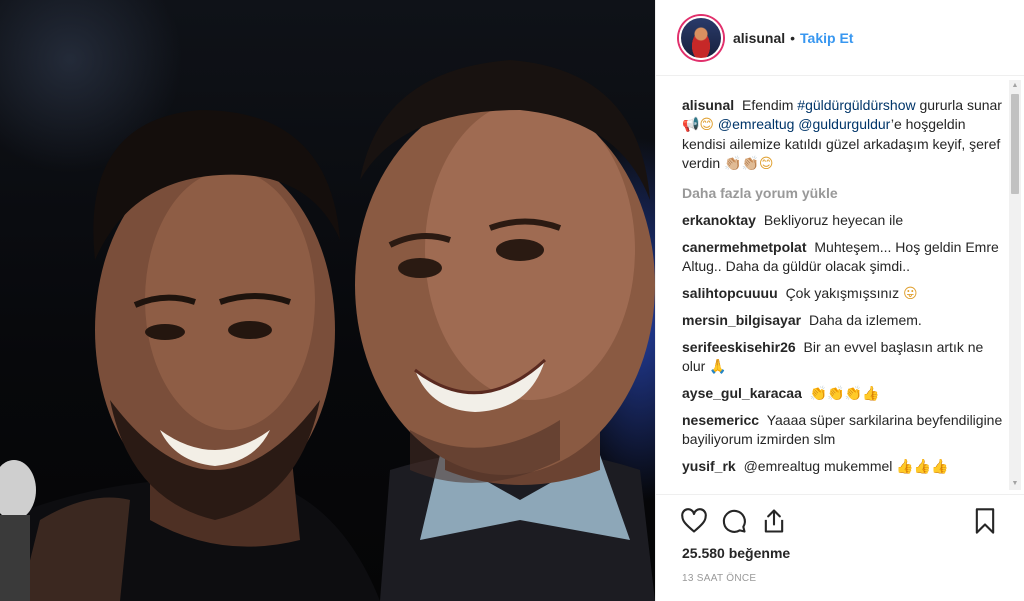 Image resolution: width=1024 pixels, height=601 pixels. Describe the element at coordinates (734, 521) in the screenshot. I see `comment-icon` at that location.